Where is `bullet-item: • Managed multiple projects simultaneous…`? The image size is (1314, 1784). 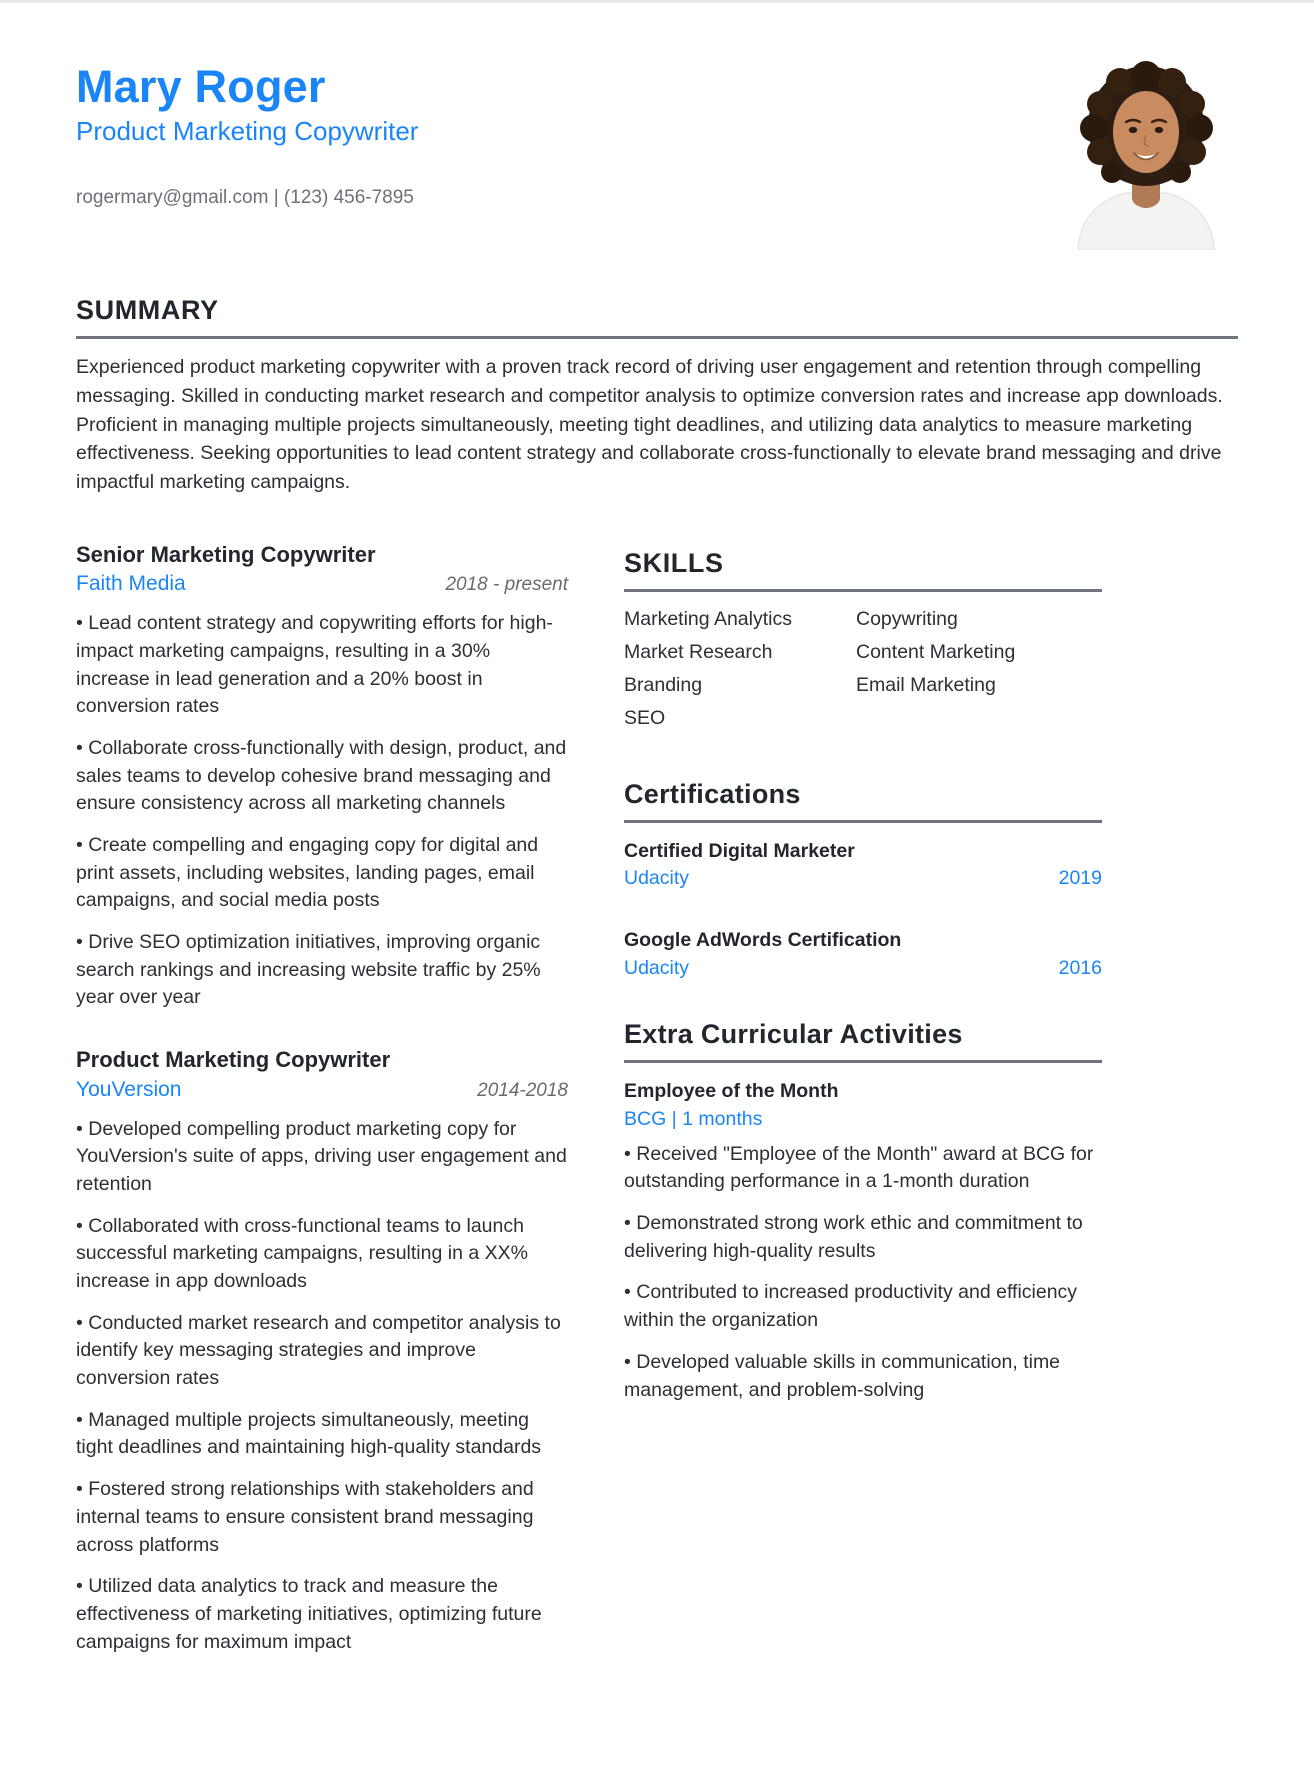 bullet-item: • Managed multiple projects simultaneous… is located at coordinates (309, 1433).